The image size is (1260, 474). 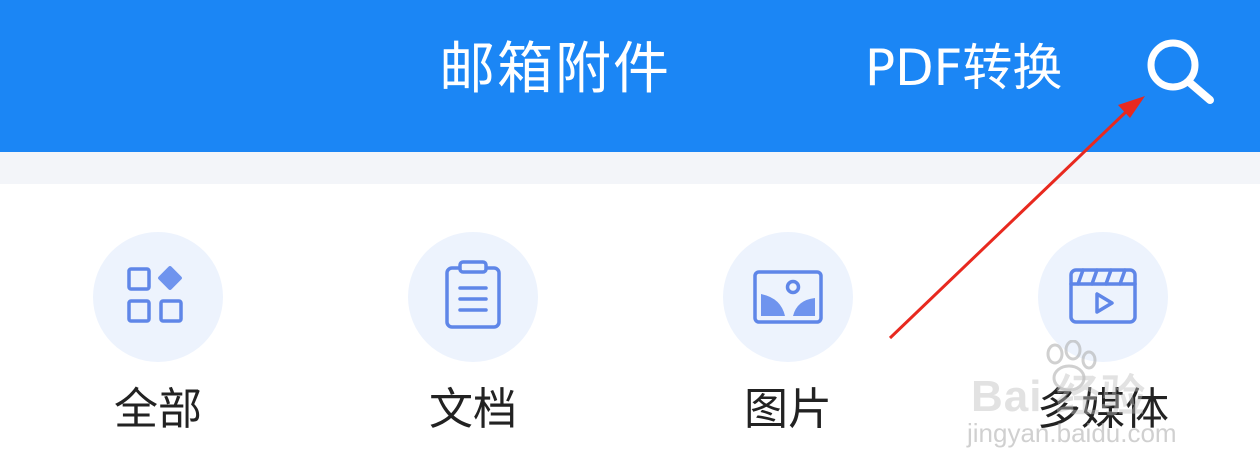 What do you see at coordinates (1103, 409) in the screenshot?
I see `category-label: 多媒体` at bounding box center [1103, 409].